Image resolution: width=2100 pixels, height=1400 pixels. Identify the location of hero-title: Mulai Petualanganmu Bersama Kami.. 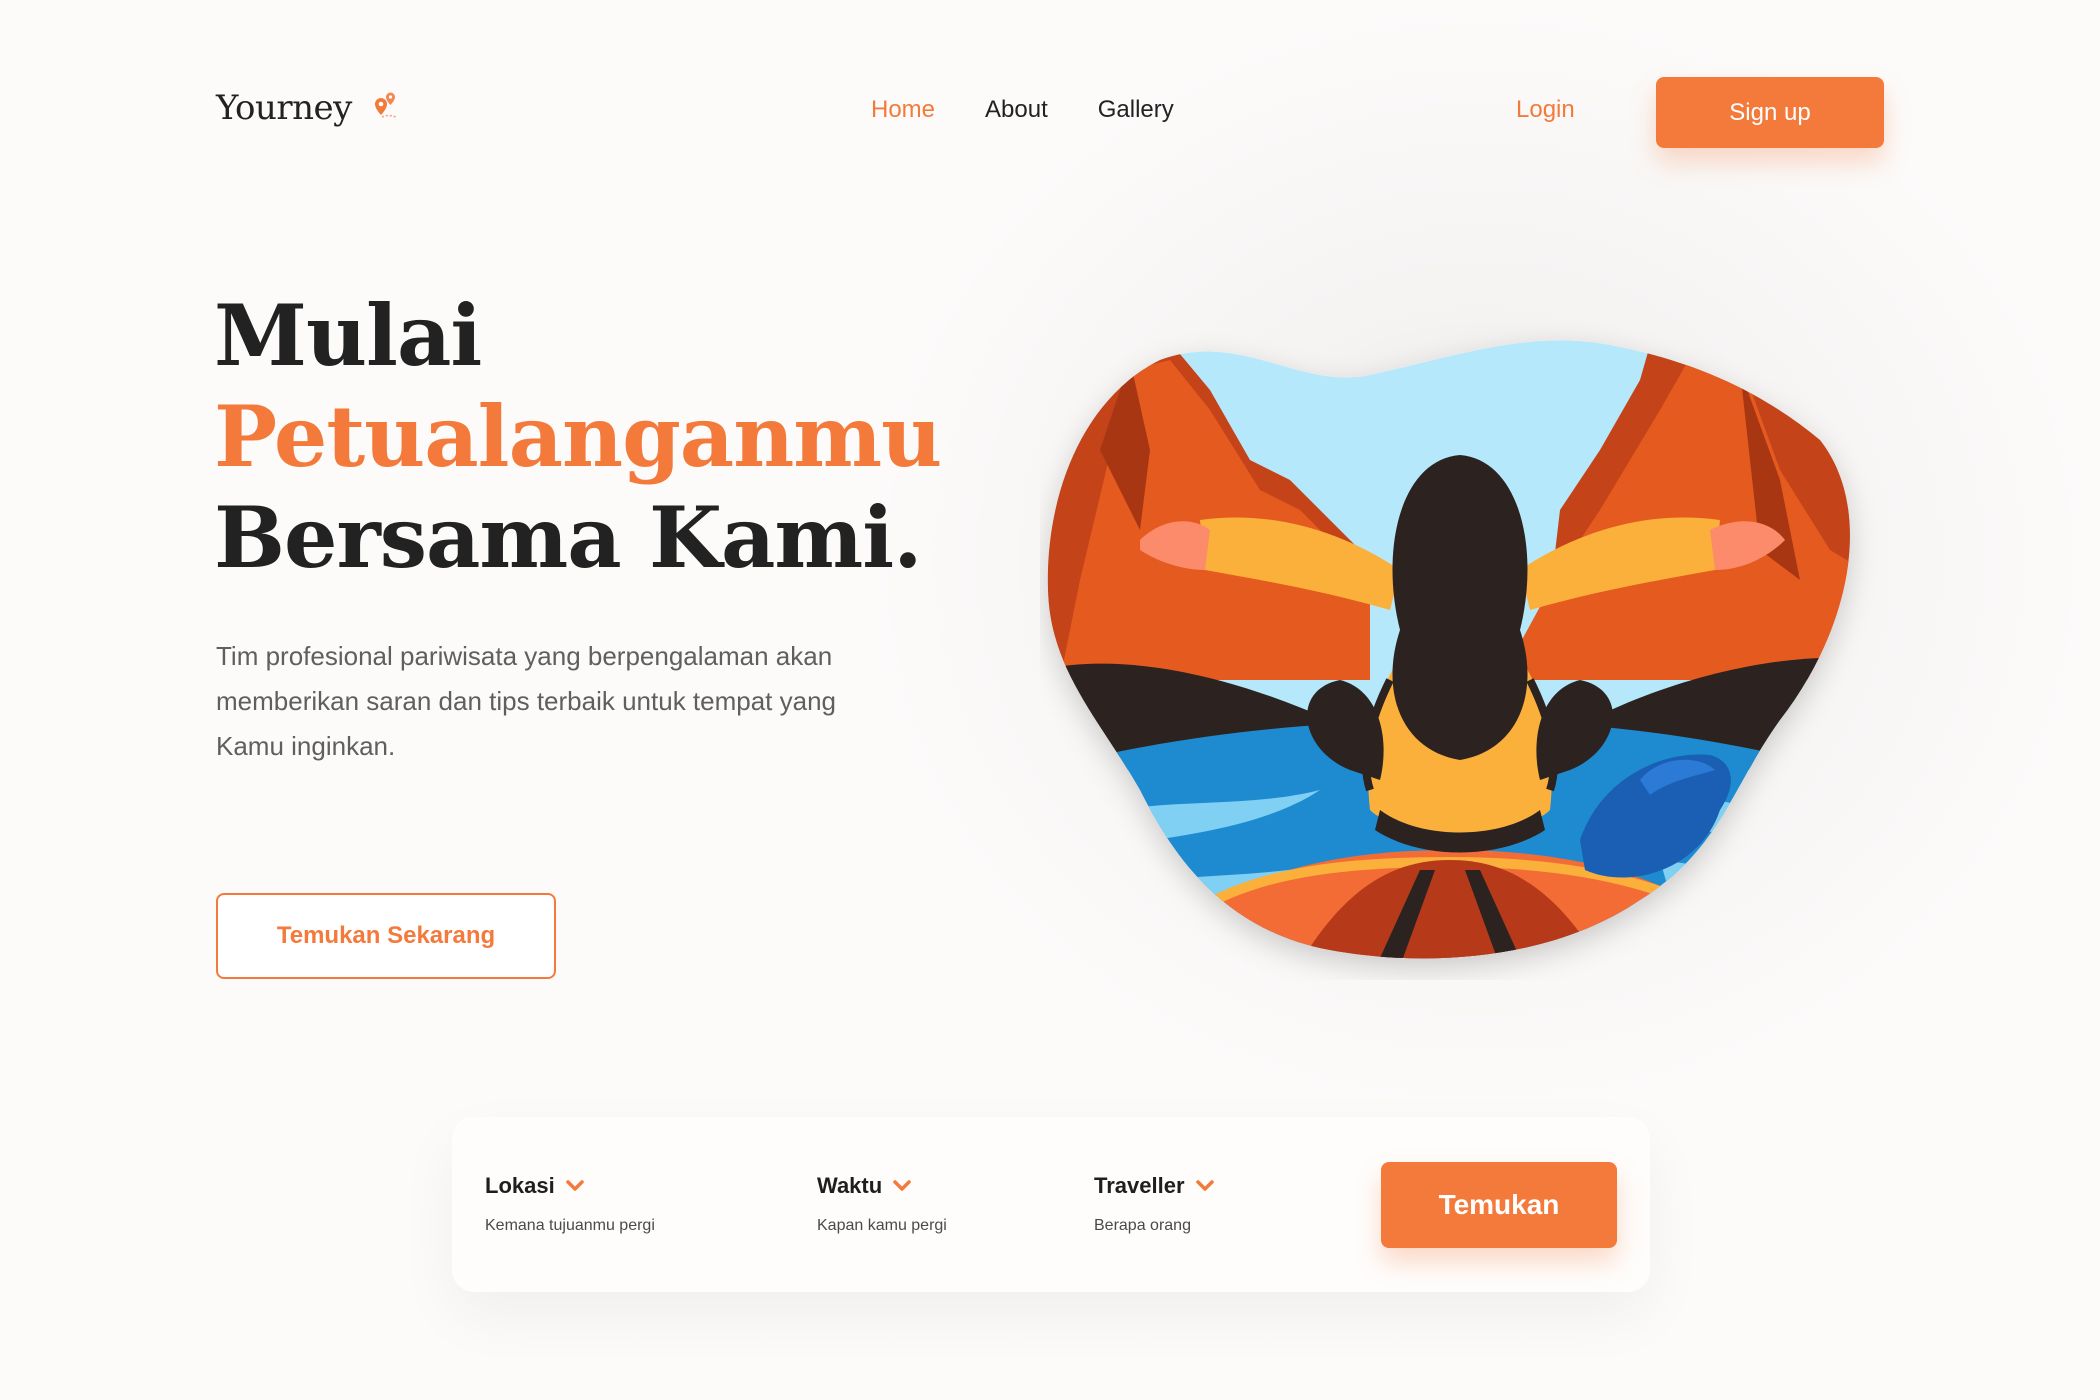
(594, 436).